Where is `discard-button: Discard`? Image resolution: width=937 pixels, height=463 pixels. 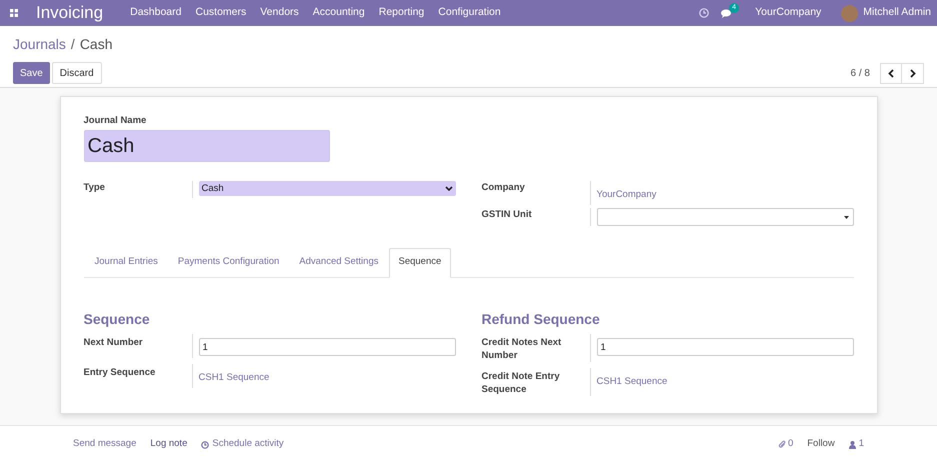
discard-button: Discard is located at coordinates (77, 73).